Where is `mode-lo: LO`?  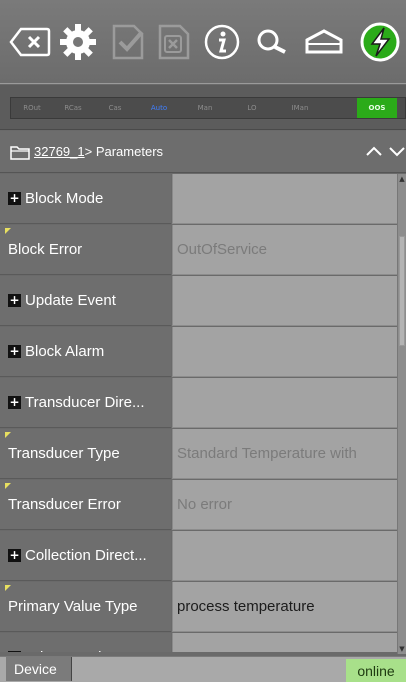
mode-lo: LO is located at coordinates (252, 108).